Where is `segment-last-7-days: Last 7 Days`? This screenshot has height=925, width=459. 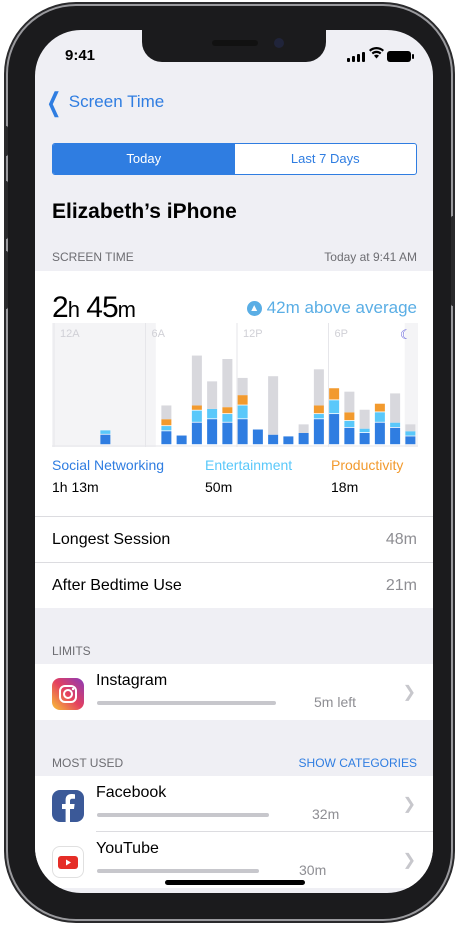
segment-last-7-days: Last 7 Days is located at coordinates (326, 159).